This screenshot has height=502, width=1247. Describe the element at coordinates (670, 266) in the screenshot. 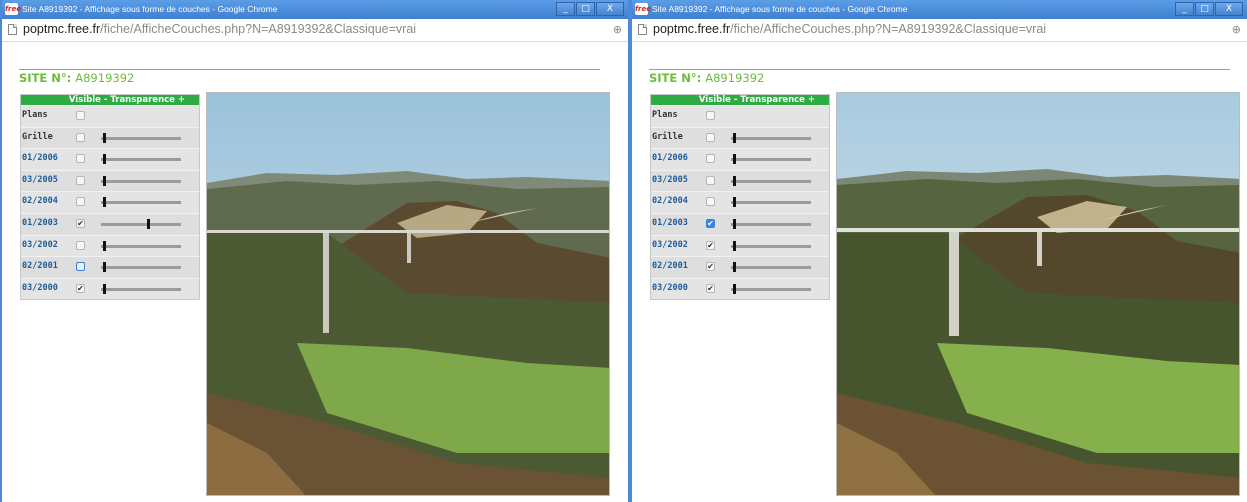

I see `layer-name: 02/2001` at that location.